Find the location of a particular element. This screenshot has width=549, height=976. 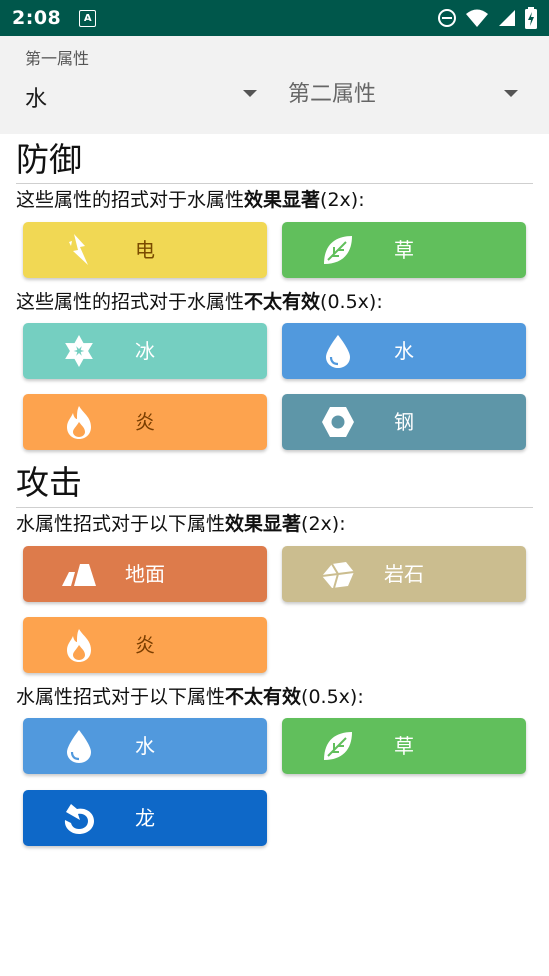

status-icons is located at coordinates (487, 18).